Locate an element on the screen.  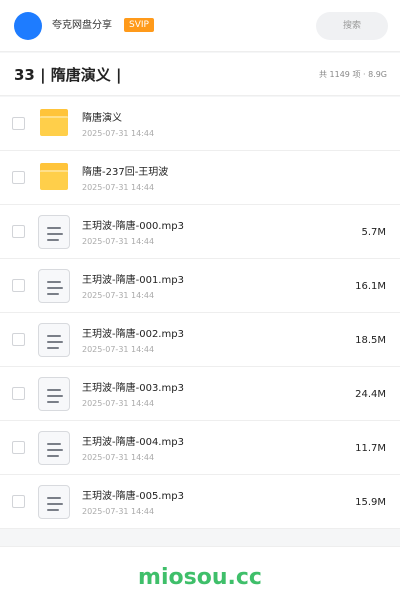
file-name: 王玥波-隋唐-004.mp3 is located at coordinates (133, 442).